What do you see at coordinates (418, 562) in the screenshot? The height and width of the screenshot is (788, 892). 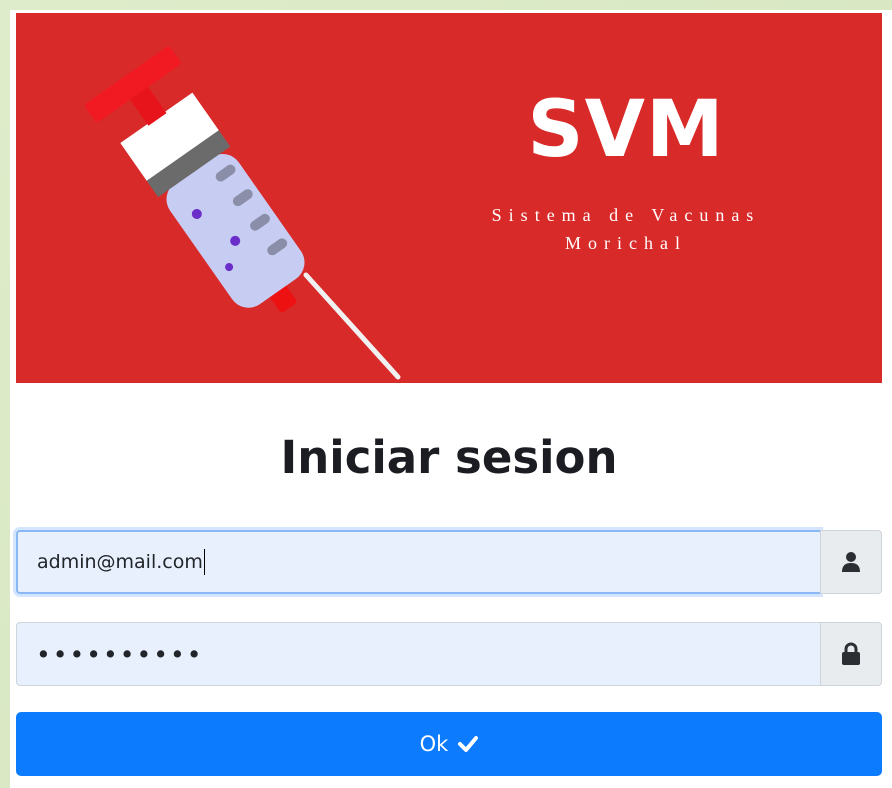 I see `email-field: admin@mail.com` at bounding box center [418, 562].